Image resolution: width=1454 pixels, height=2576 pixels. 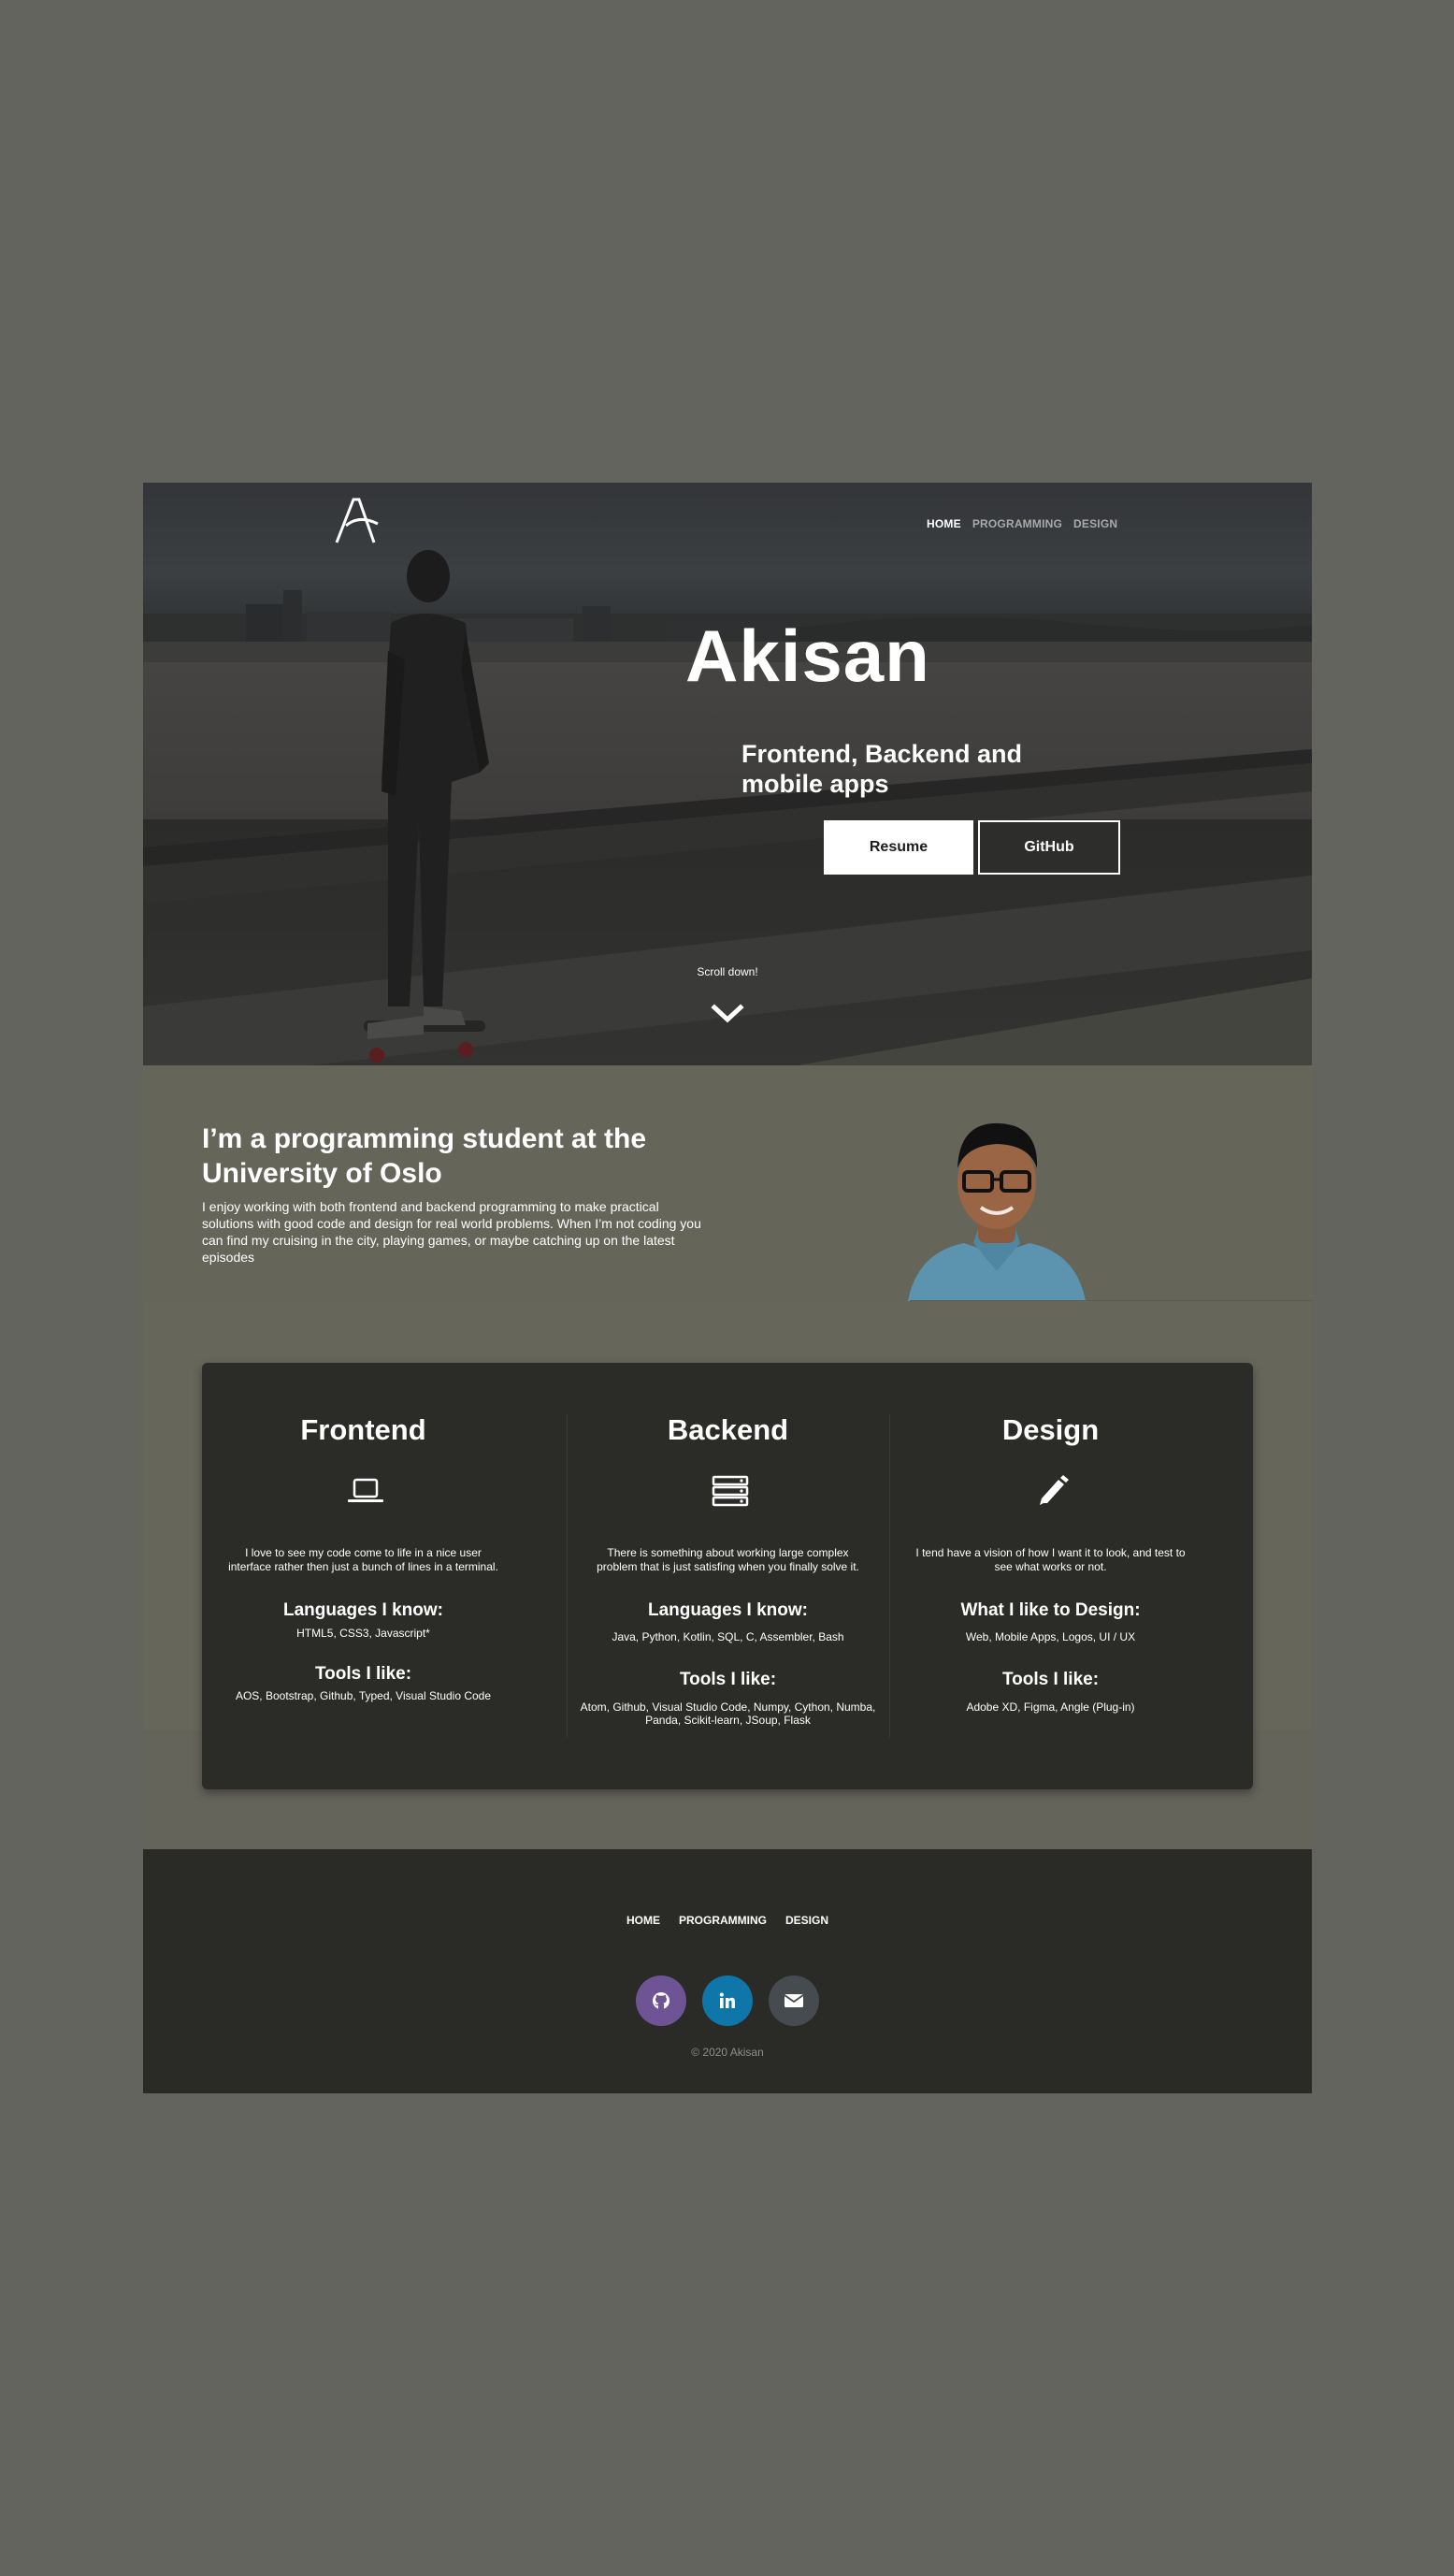 I want to click on chevron-down-icon, so click(x=727, y=1014).